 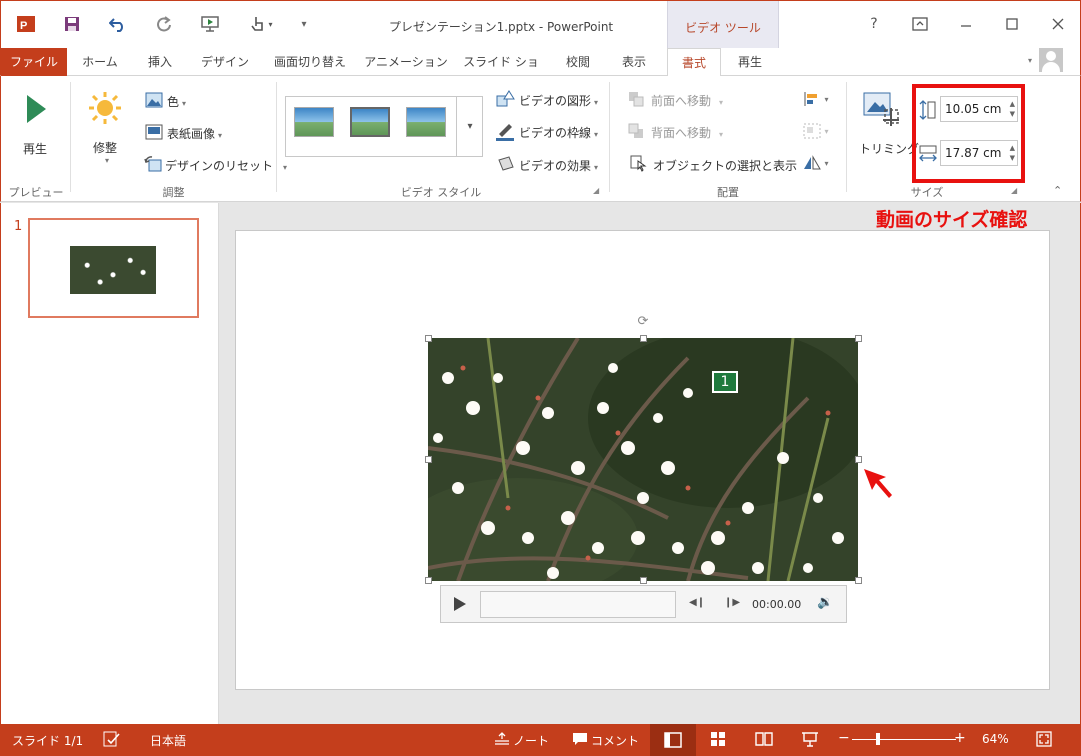 I want to click on tab-transitions: 画面切り替え, so click(x=310, y=62).